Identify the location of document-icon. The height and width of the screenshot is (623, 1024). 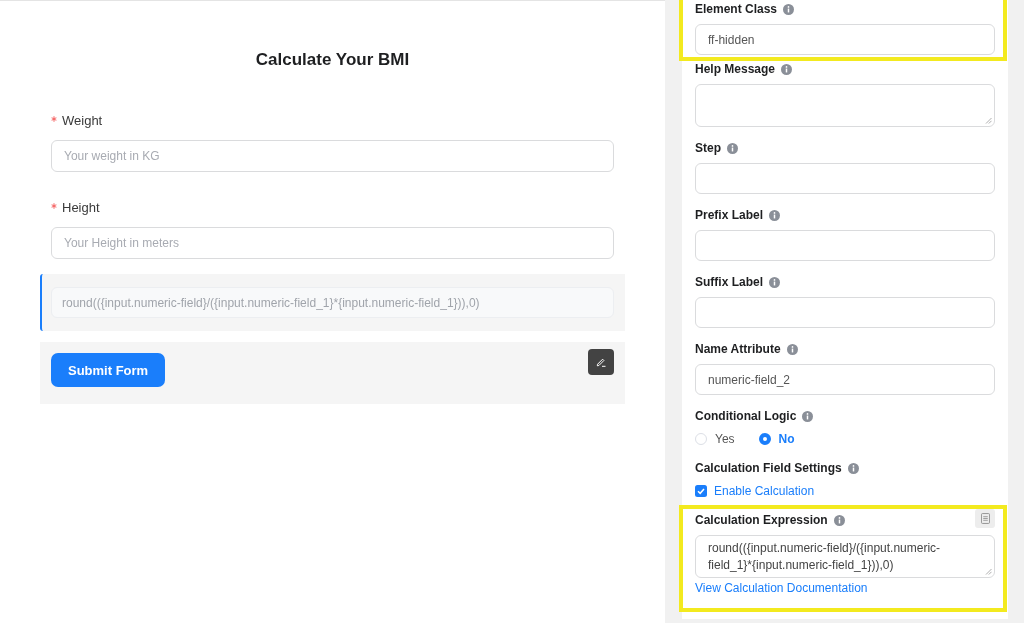
(985, 518).